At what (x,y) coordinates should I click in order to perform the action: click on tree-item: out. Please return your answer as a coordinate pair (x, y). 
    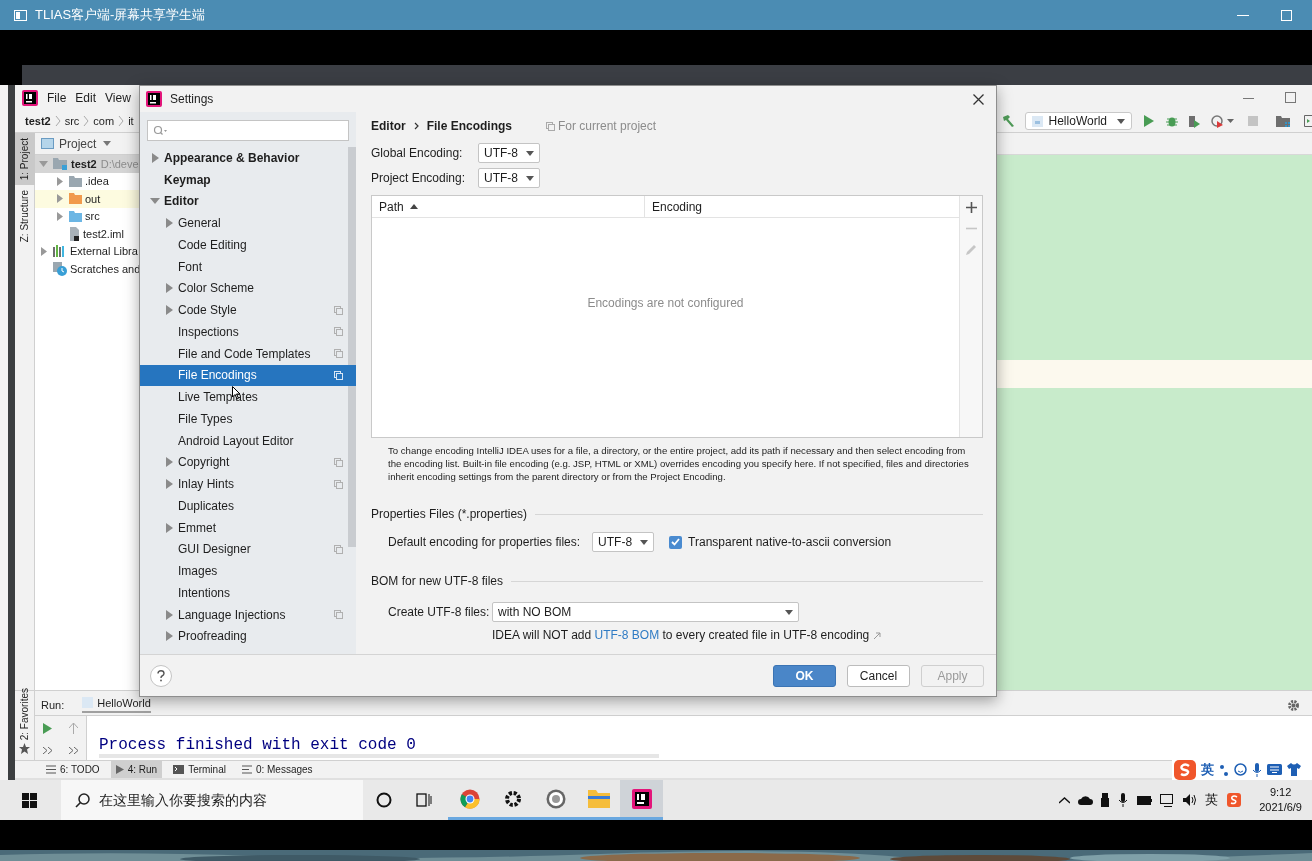
    Looking at the image, I should click on (87, 199).